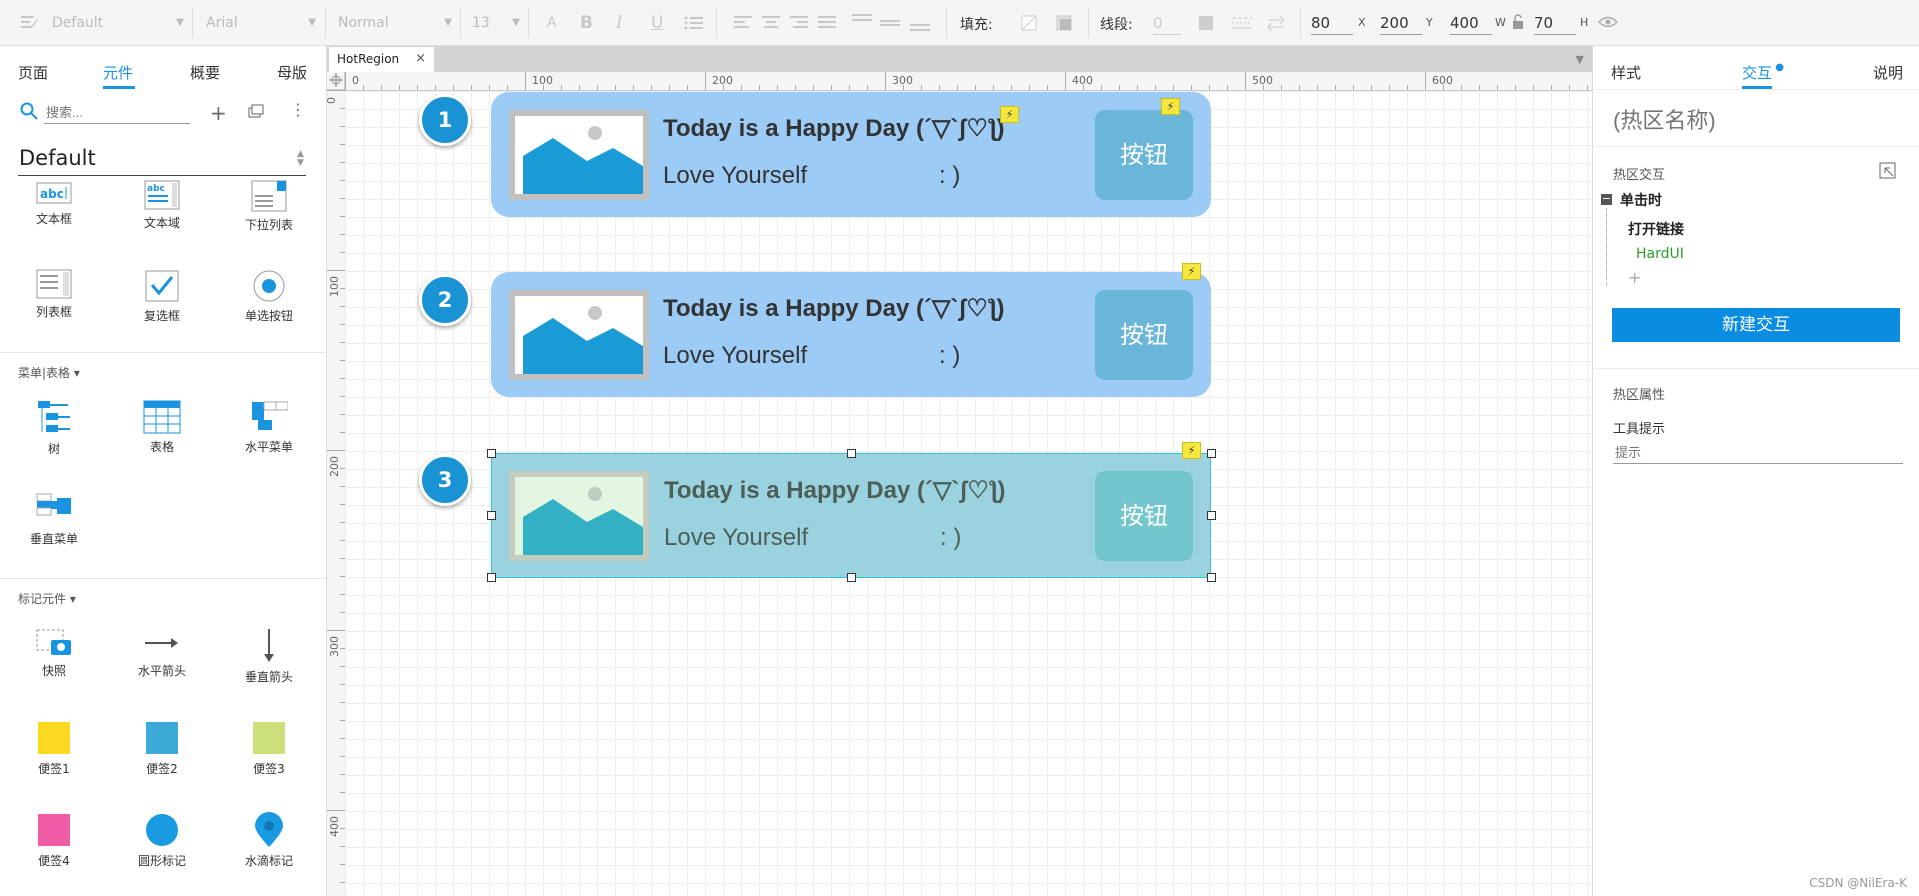 Image resolution: width=1919 pixels, height=896 pixels. What do you see at coordinates (1029, 25) in the screenshot?
I see `fill-color-icon` at bounding box center [1029, 25].